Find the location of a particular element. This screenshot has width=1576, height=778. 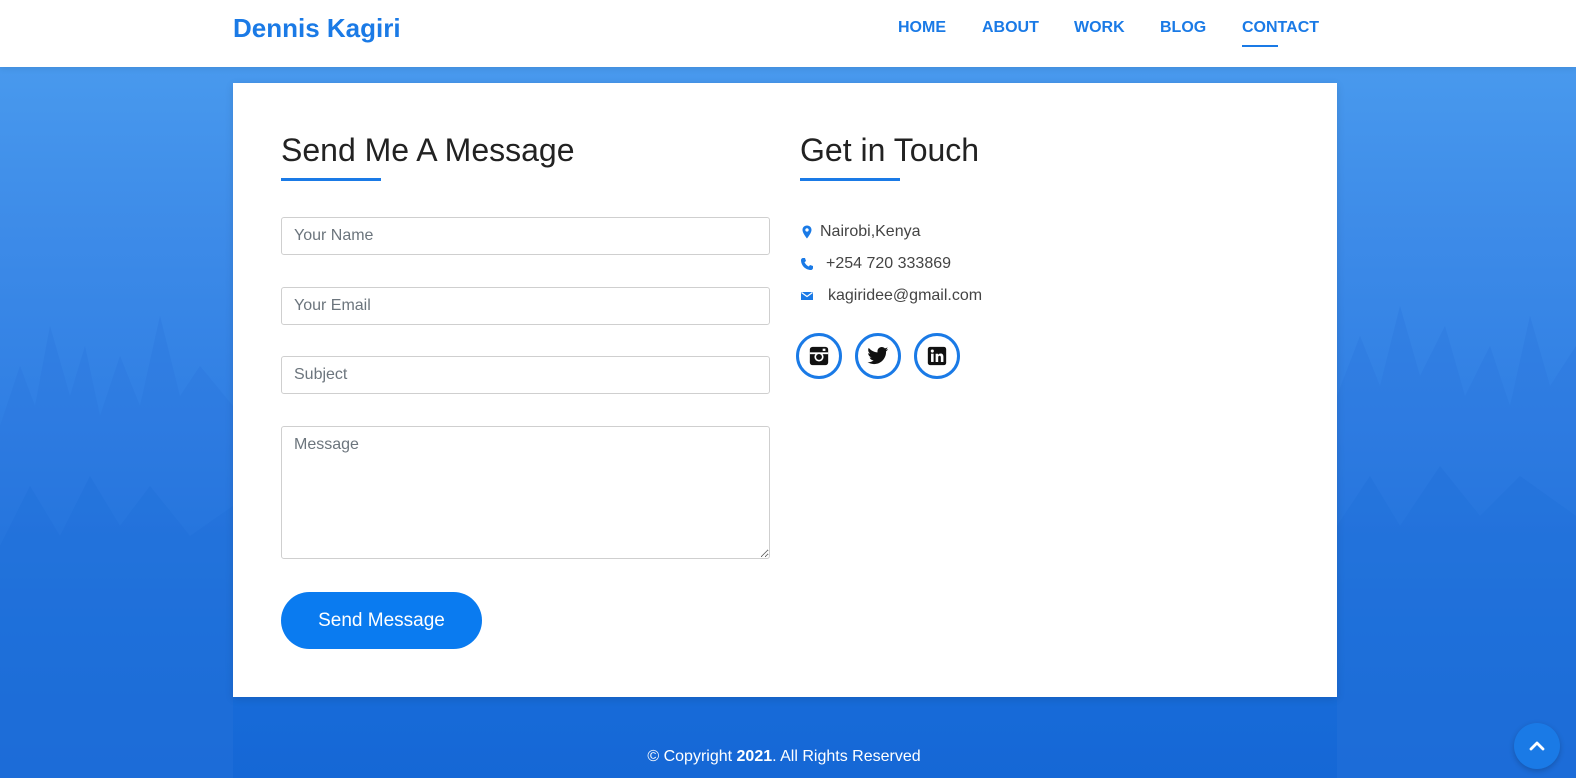

subject-input is located at coordinates (525, 375).